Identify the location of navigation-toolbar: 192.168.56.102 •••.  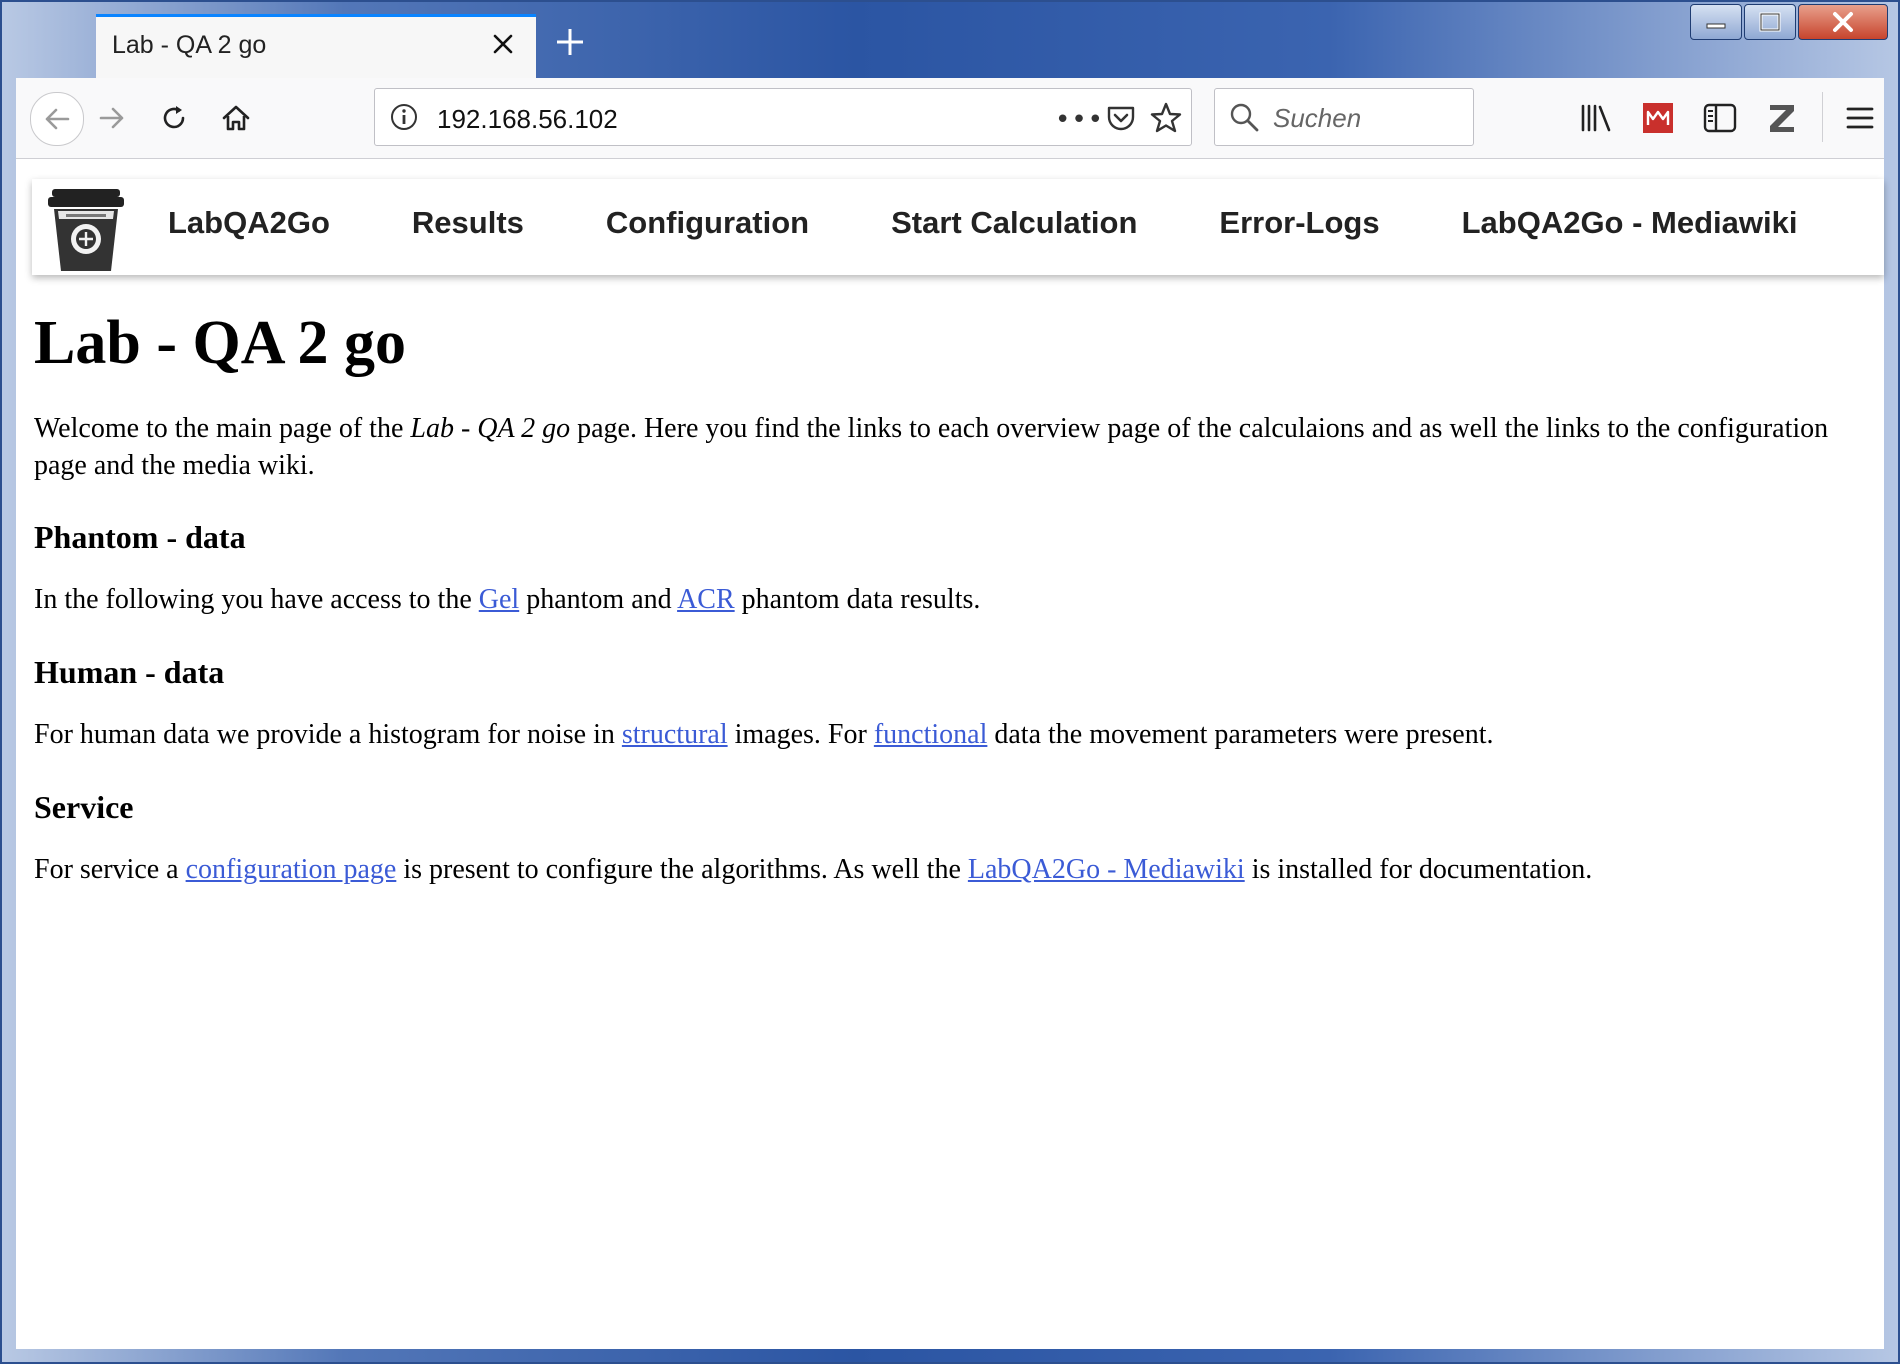
(950, 118).